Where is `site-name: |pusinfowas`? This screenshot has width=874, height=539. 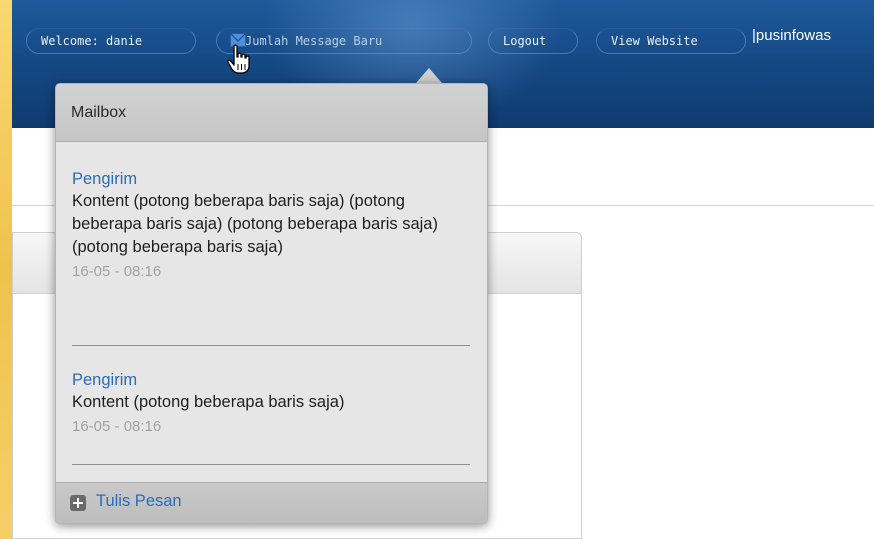 site-name: |pusinfowas is located at coordinates (791, 35).